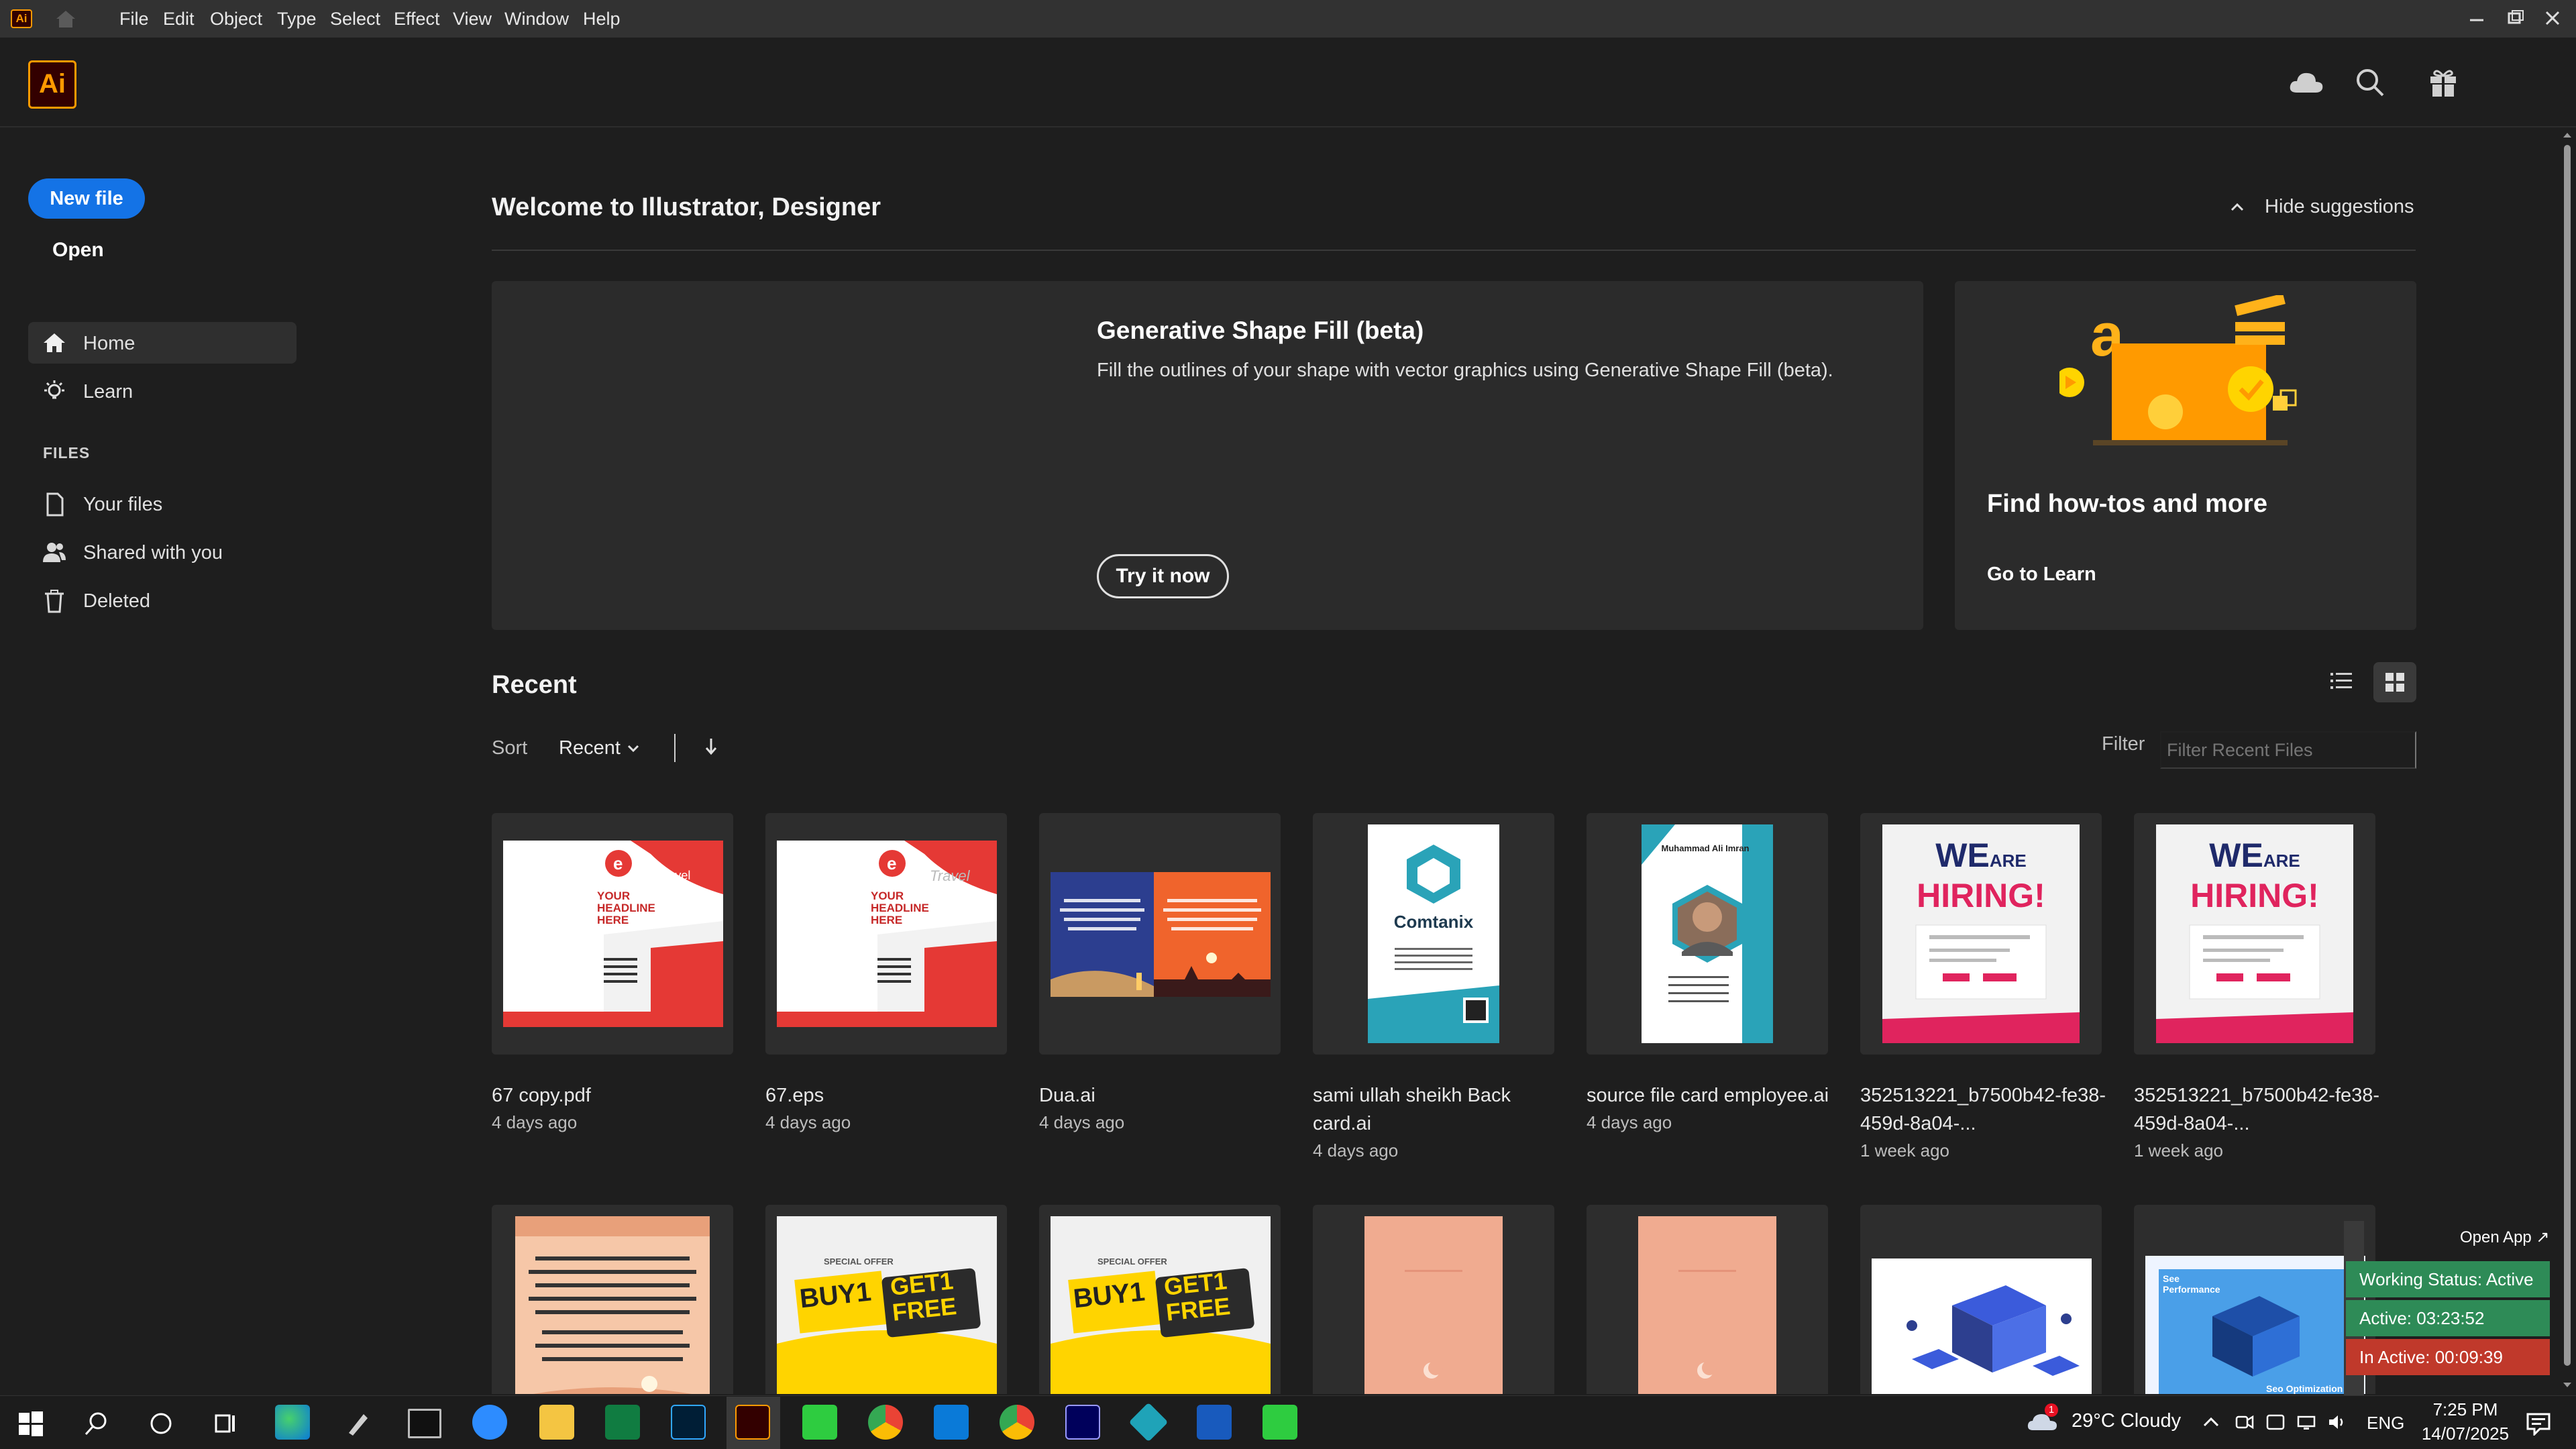  What do you see at coordinates (2126, 1421) in the screenshot?
I see `weather-text: 29°C Cloudy` at bounding box center [2126, 1421].